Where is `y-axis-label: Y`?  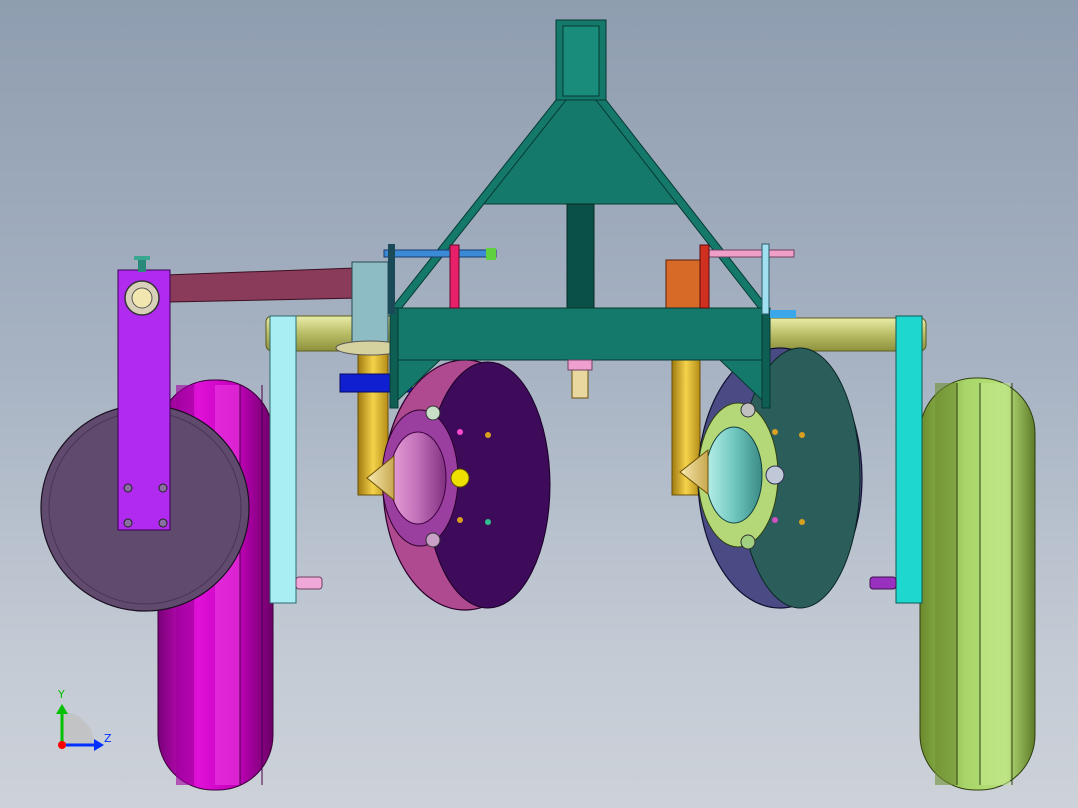
y-axis-label: Y is located at coordinates (61, 694).